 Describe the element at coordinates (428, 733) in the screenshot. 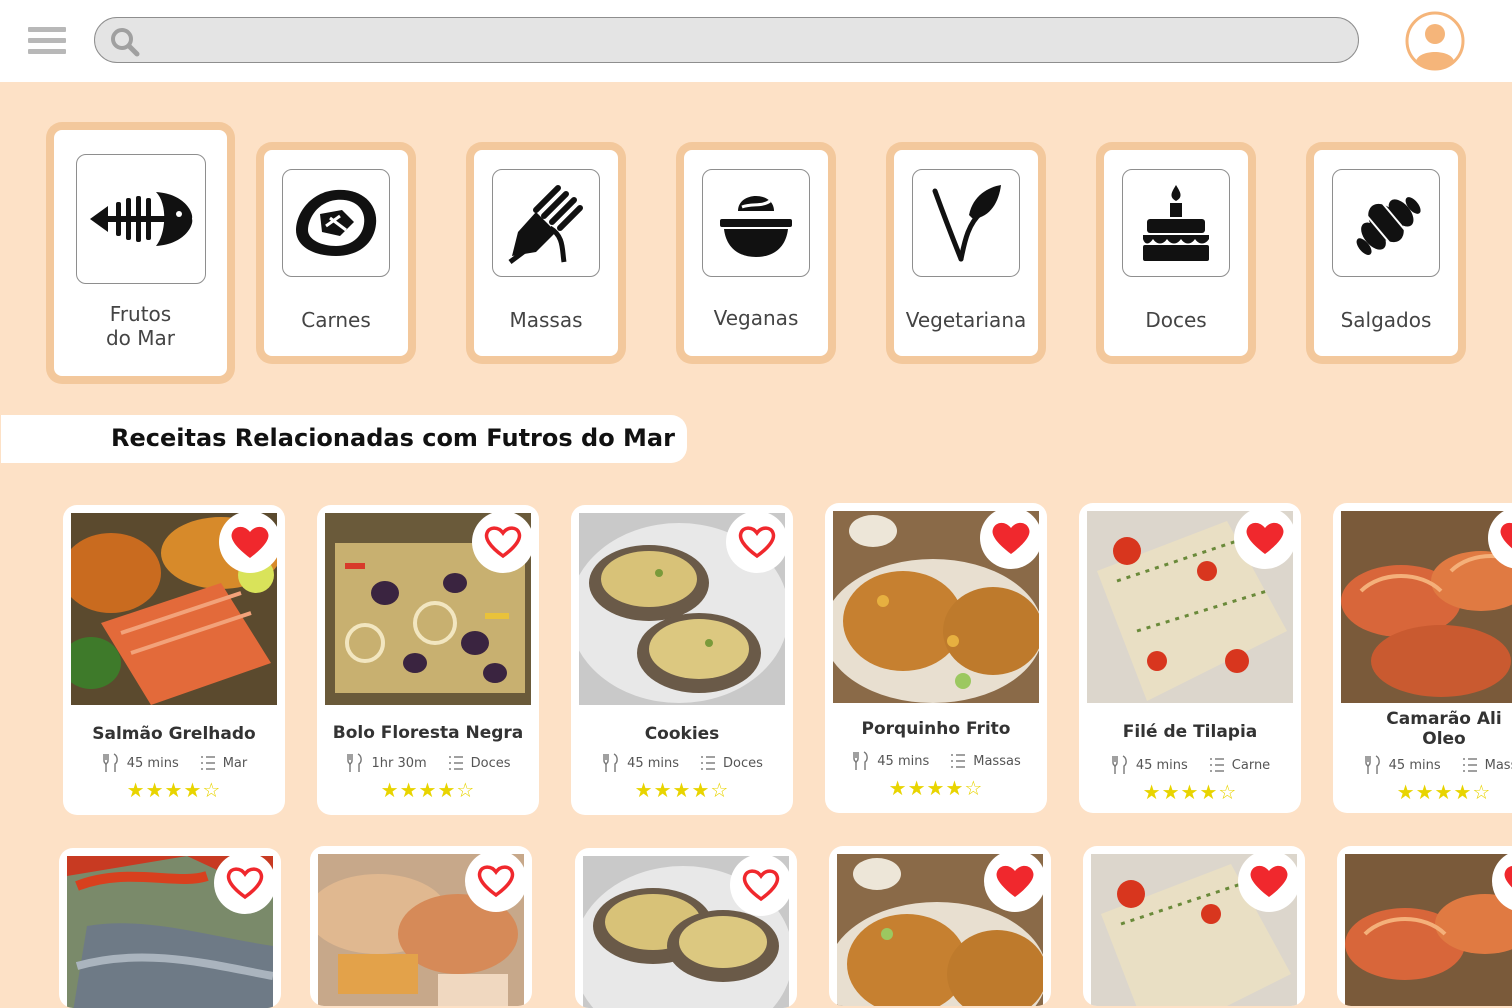

I see `recipe-title: Bolo Floresta Negra` at that location.